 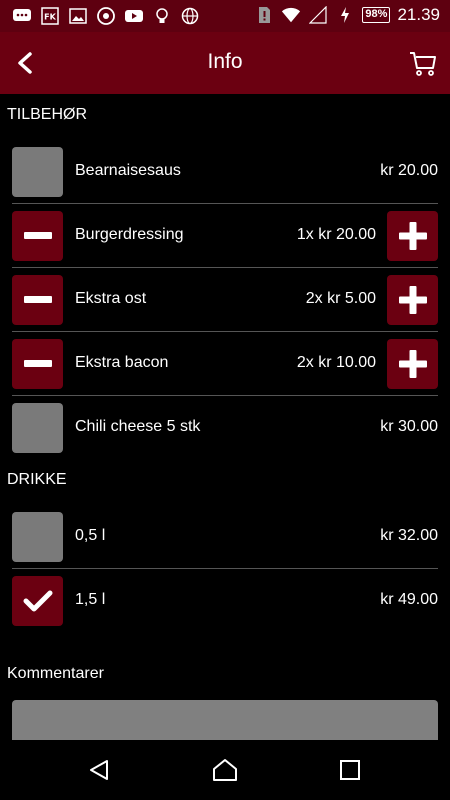 I want to click on cart-icon, so click(x=423, y=64).